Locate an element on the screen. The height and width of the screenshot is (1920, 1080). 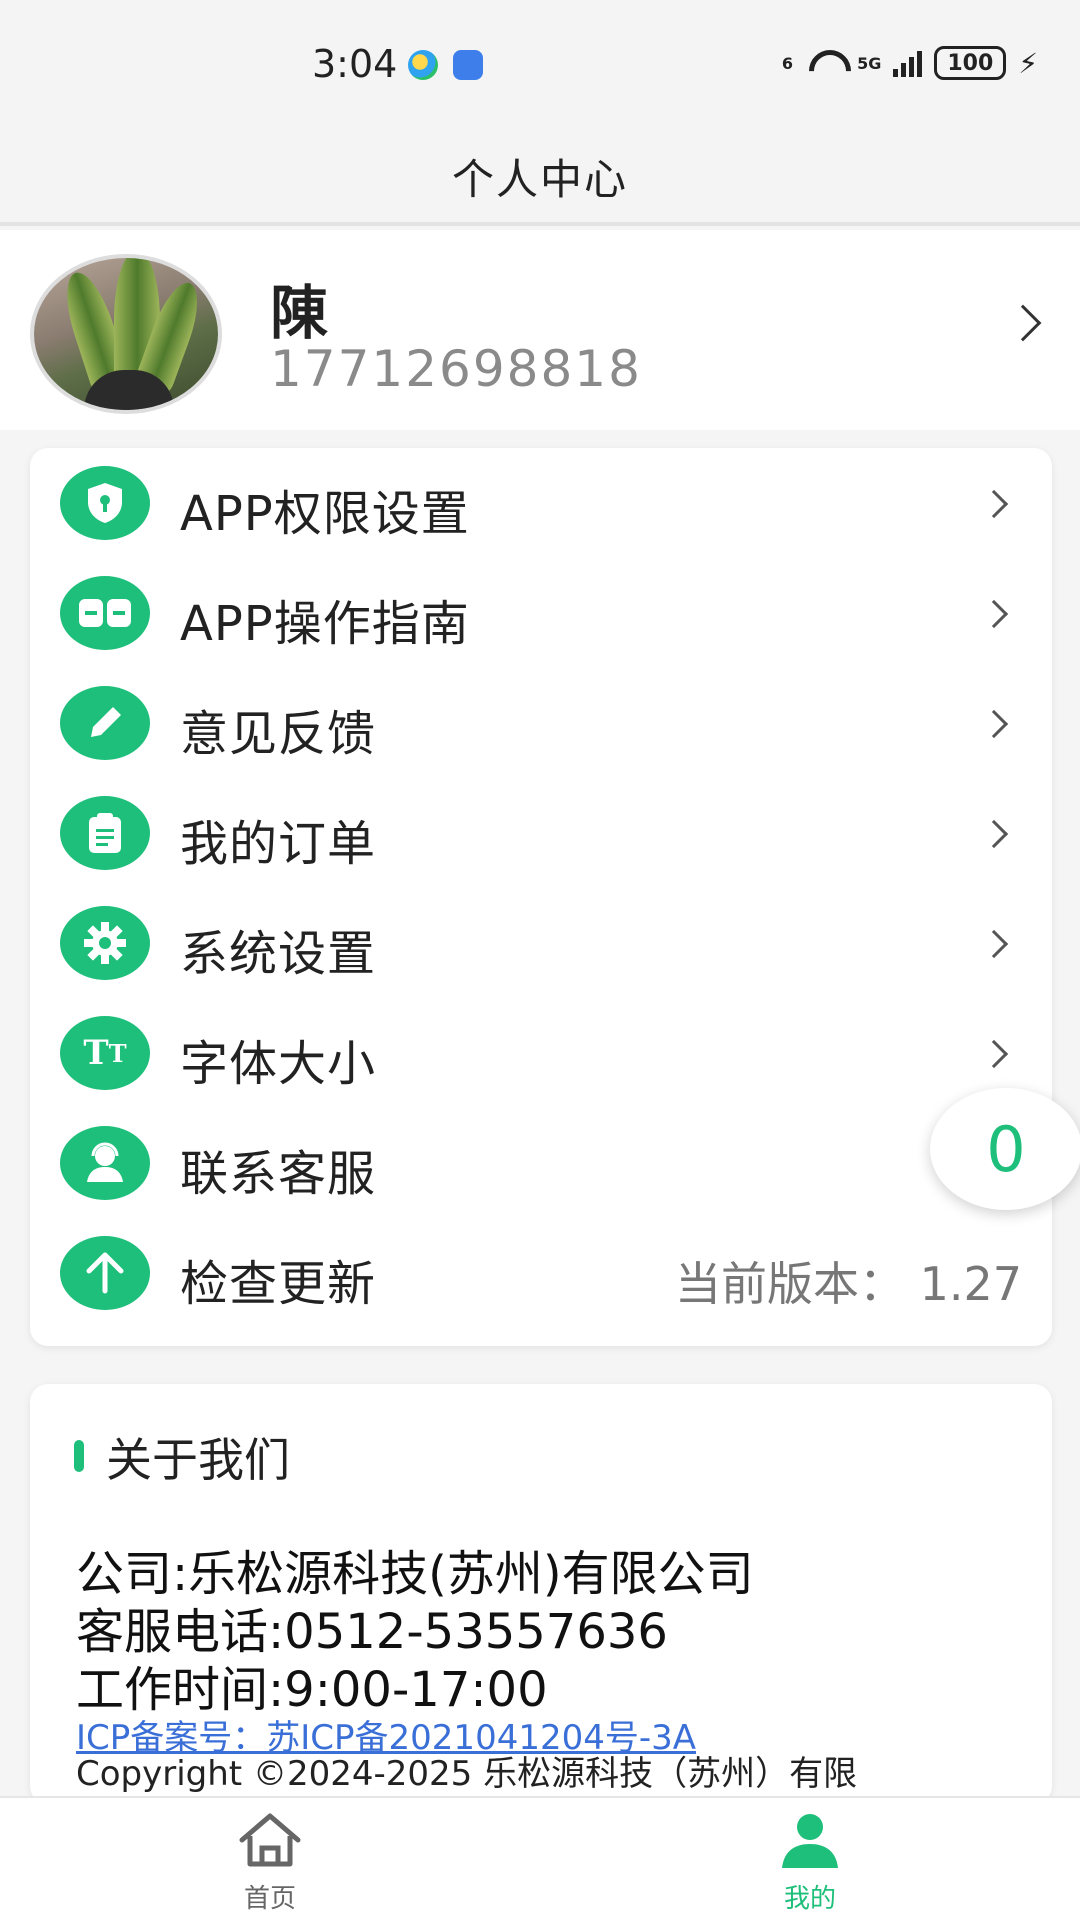
status-bar: 3:04 6 5G 100 ⚡ is located at coordinates (540, 65).